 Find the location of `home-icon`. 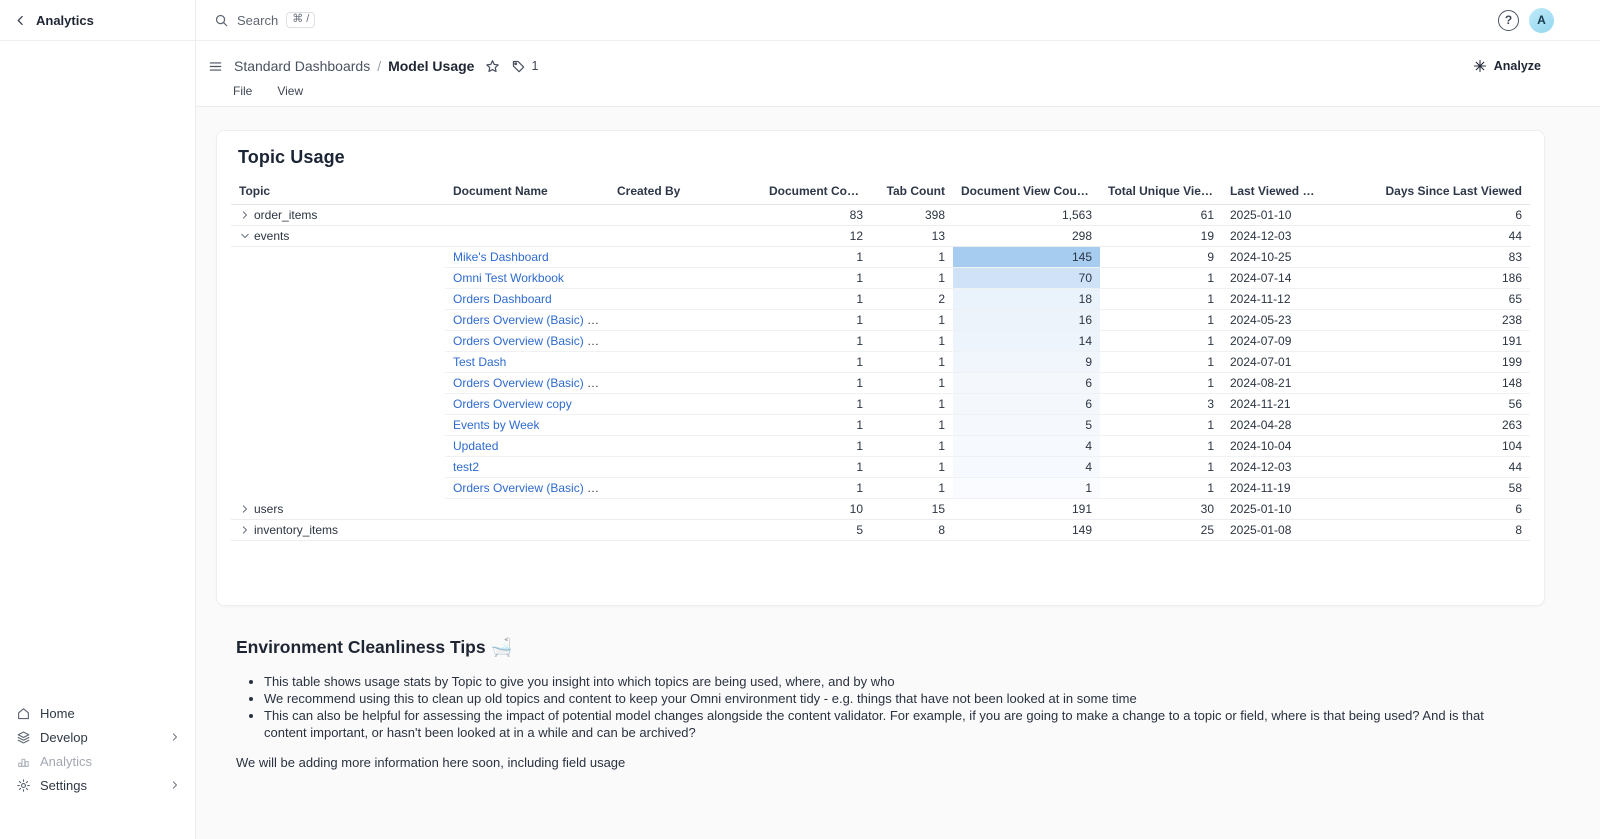

home-icon is located at coordinates (23, 713).